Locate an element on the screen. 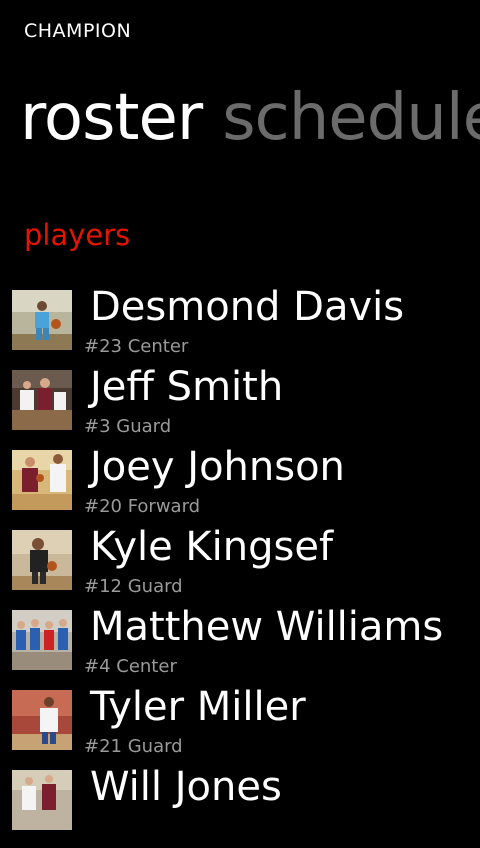  player-name: Desmond Davis is located at coordinates (247, 307).